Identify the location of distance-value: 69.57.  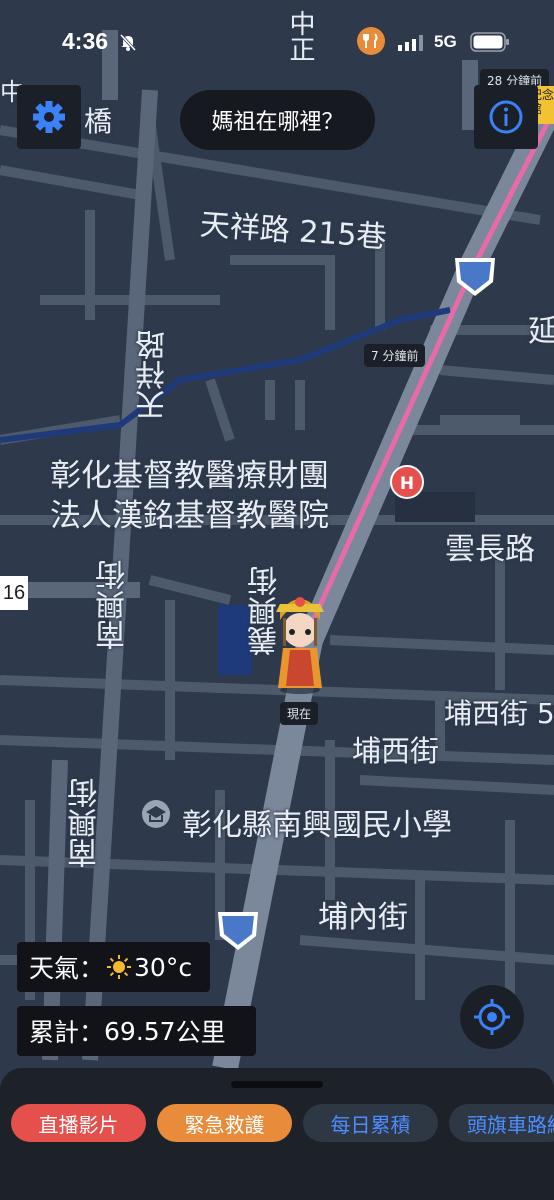
(140, 1031).